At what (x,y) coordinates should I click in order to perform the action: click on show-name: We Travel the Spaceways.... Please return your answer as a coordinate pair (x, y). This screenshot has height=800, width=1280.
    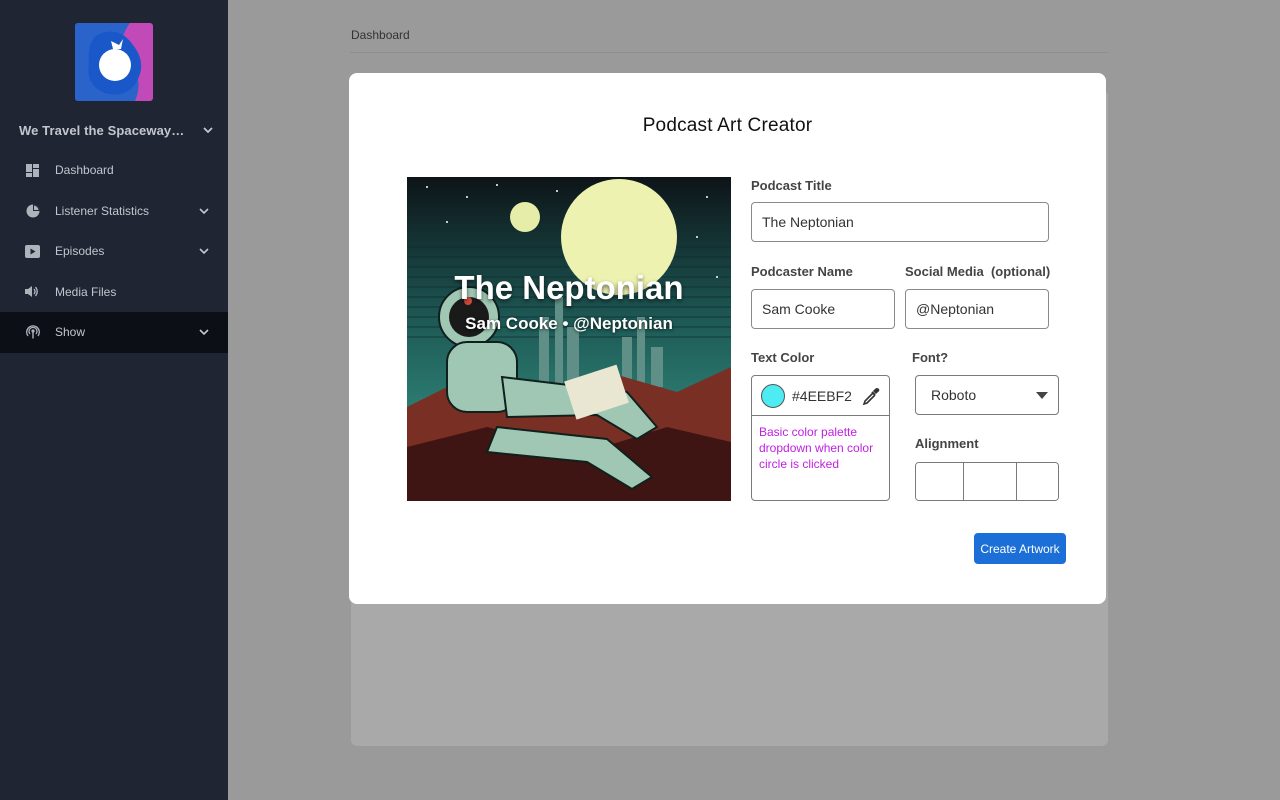
    Looking at the image, I should click on (104, 130).